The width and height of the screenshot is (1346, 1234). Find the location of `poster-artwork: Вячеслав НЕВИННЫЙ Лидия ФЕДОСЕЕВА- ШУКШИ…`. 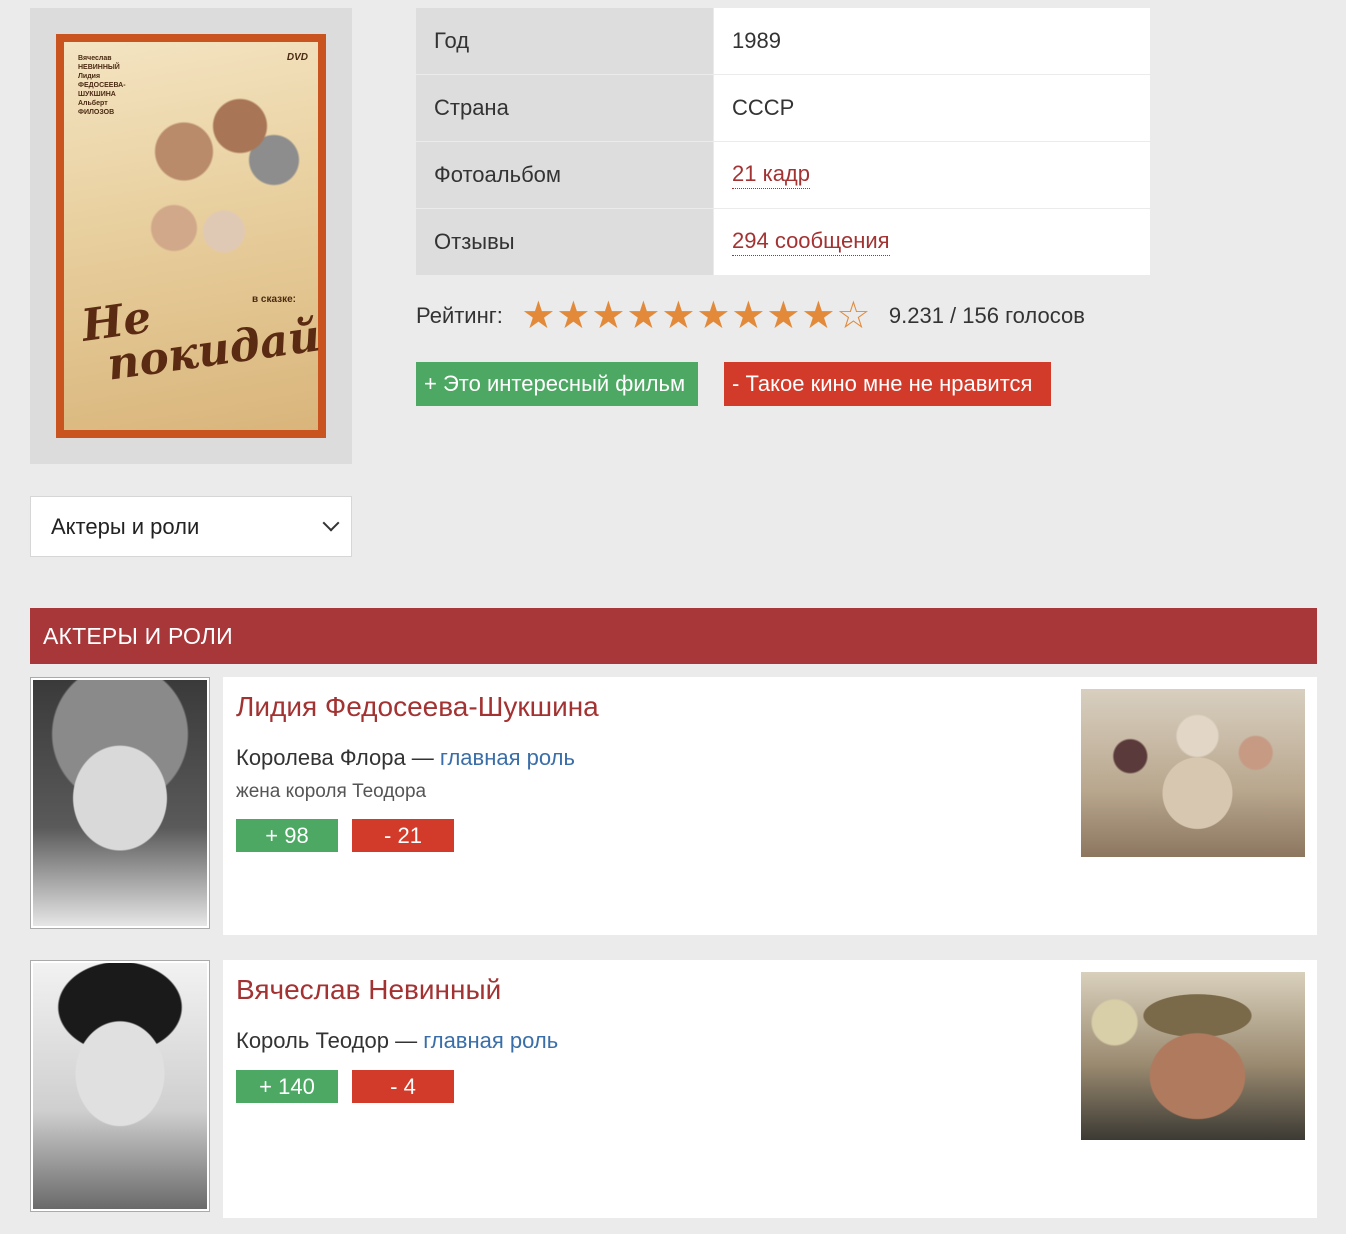

poster-artwork: Вячеслав НЕВИННЫЙ Лидия ФЕДОСЕЕВА- ШУКШИ… is located at coordinates (193, 236).